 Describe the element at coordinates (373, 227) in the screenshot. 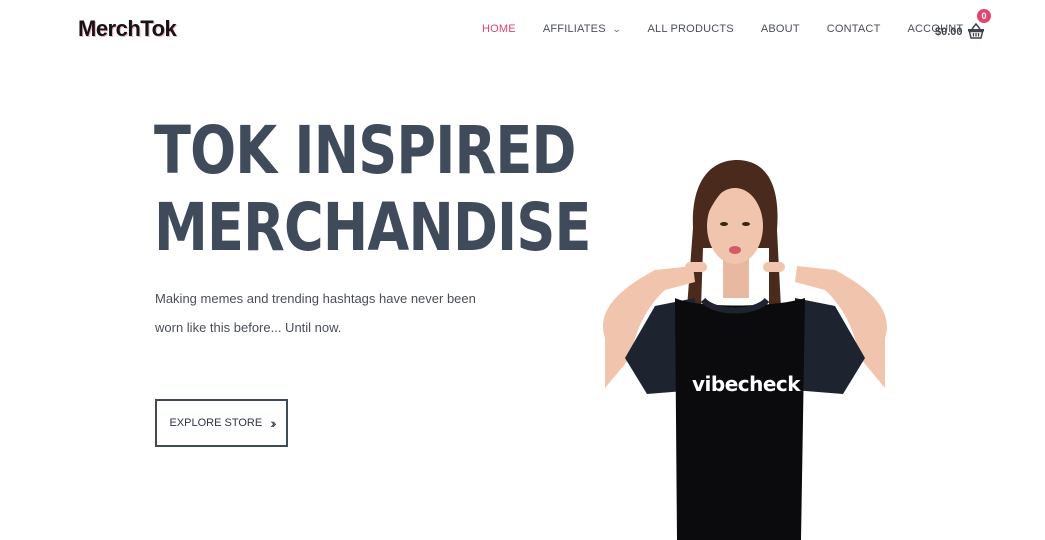

I see `hero-title-line-2: MERCHANDISE` at that location.